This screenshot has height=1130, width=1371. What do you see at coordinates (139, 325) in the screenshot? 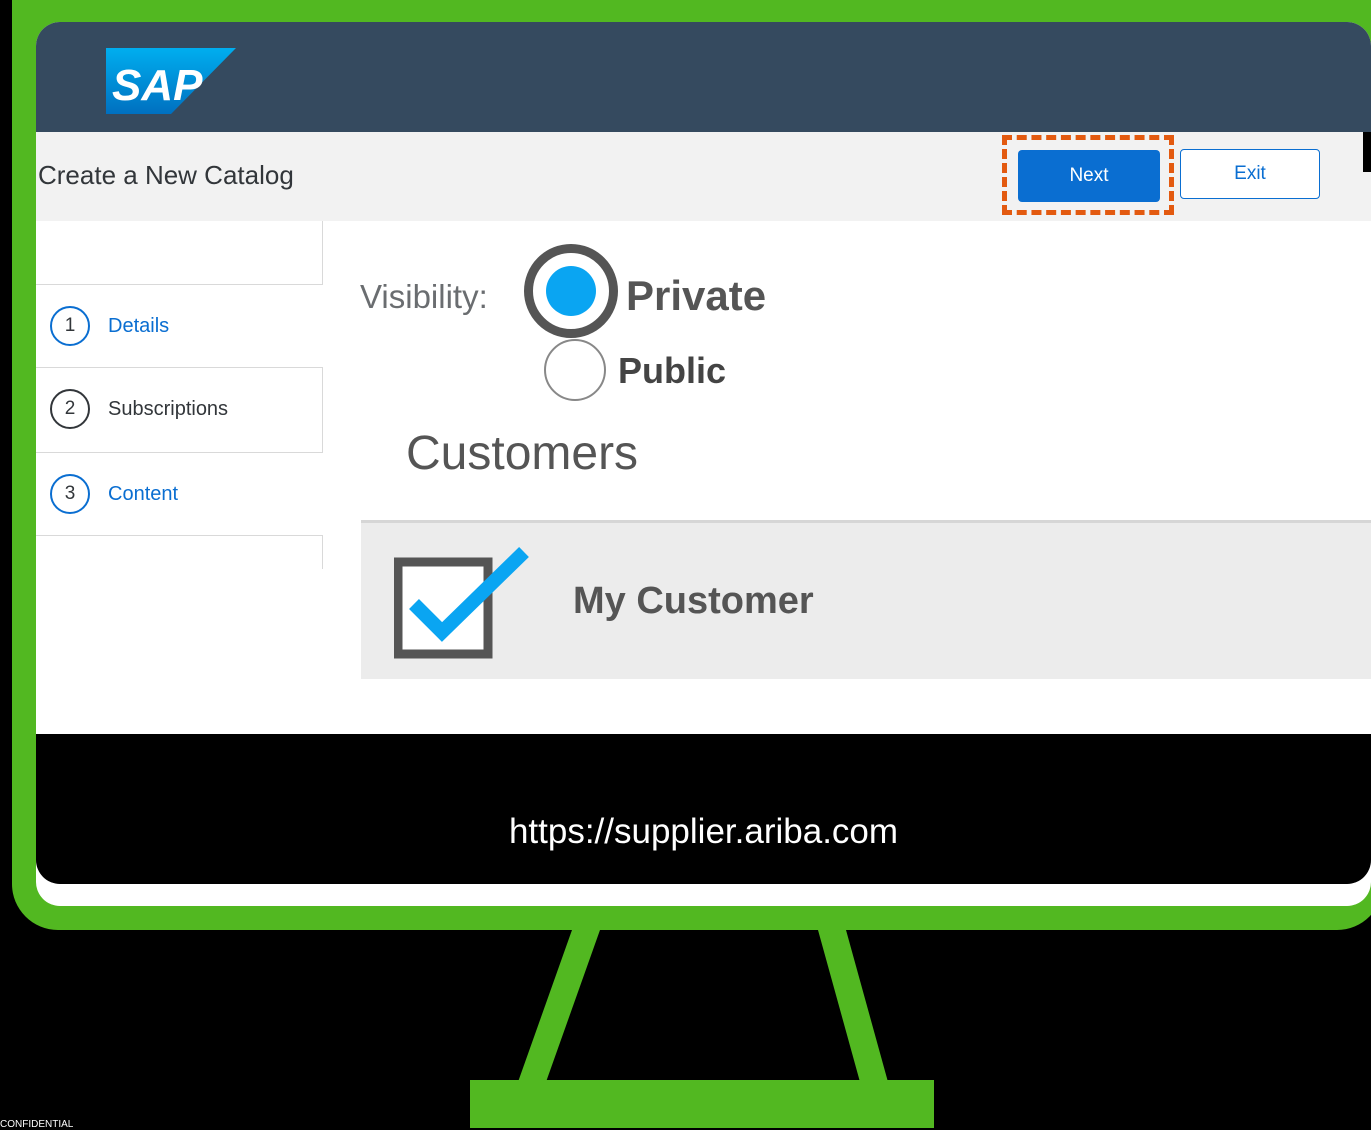
I see `step-label: Details` at bounding box center [139, 325].